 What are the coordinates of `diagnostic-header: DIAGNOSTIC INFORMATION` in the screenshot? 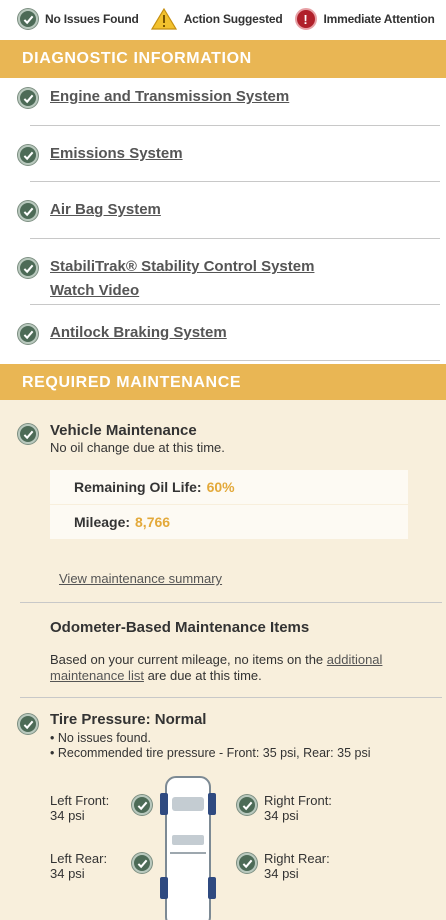 It's located at (223, 59).